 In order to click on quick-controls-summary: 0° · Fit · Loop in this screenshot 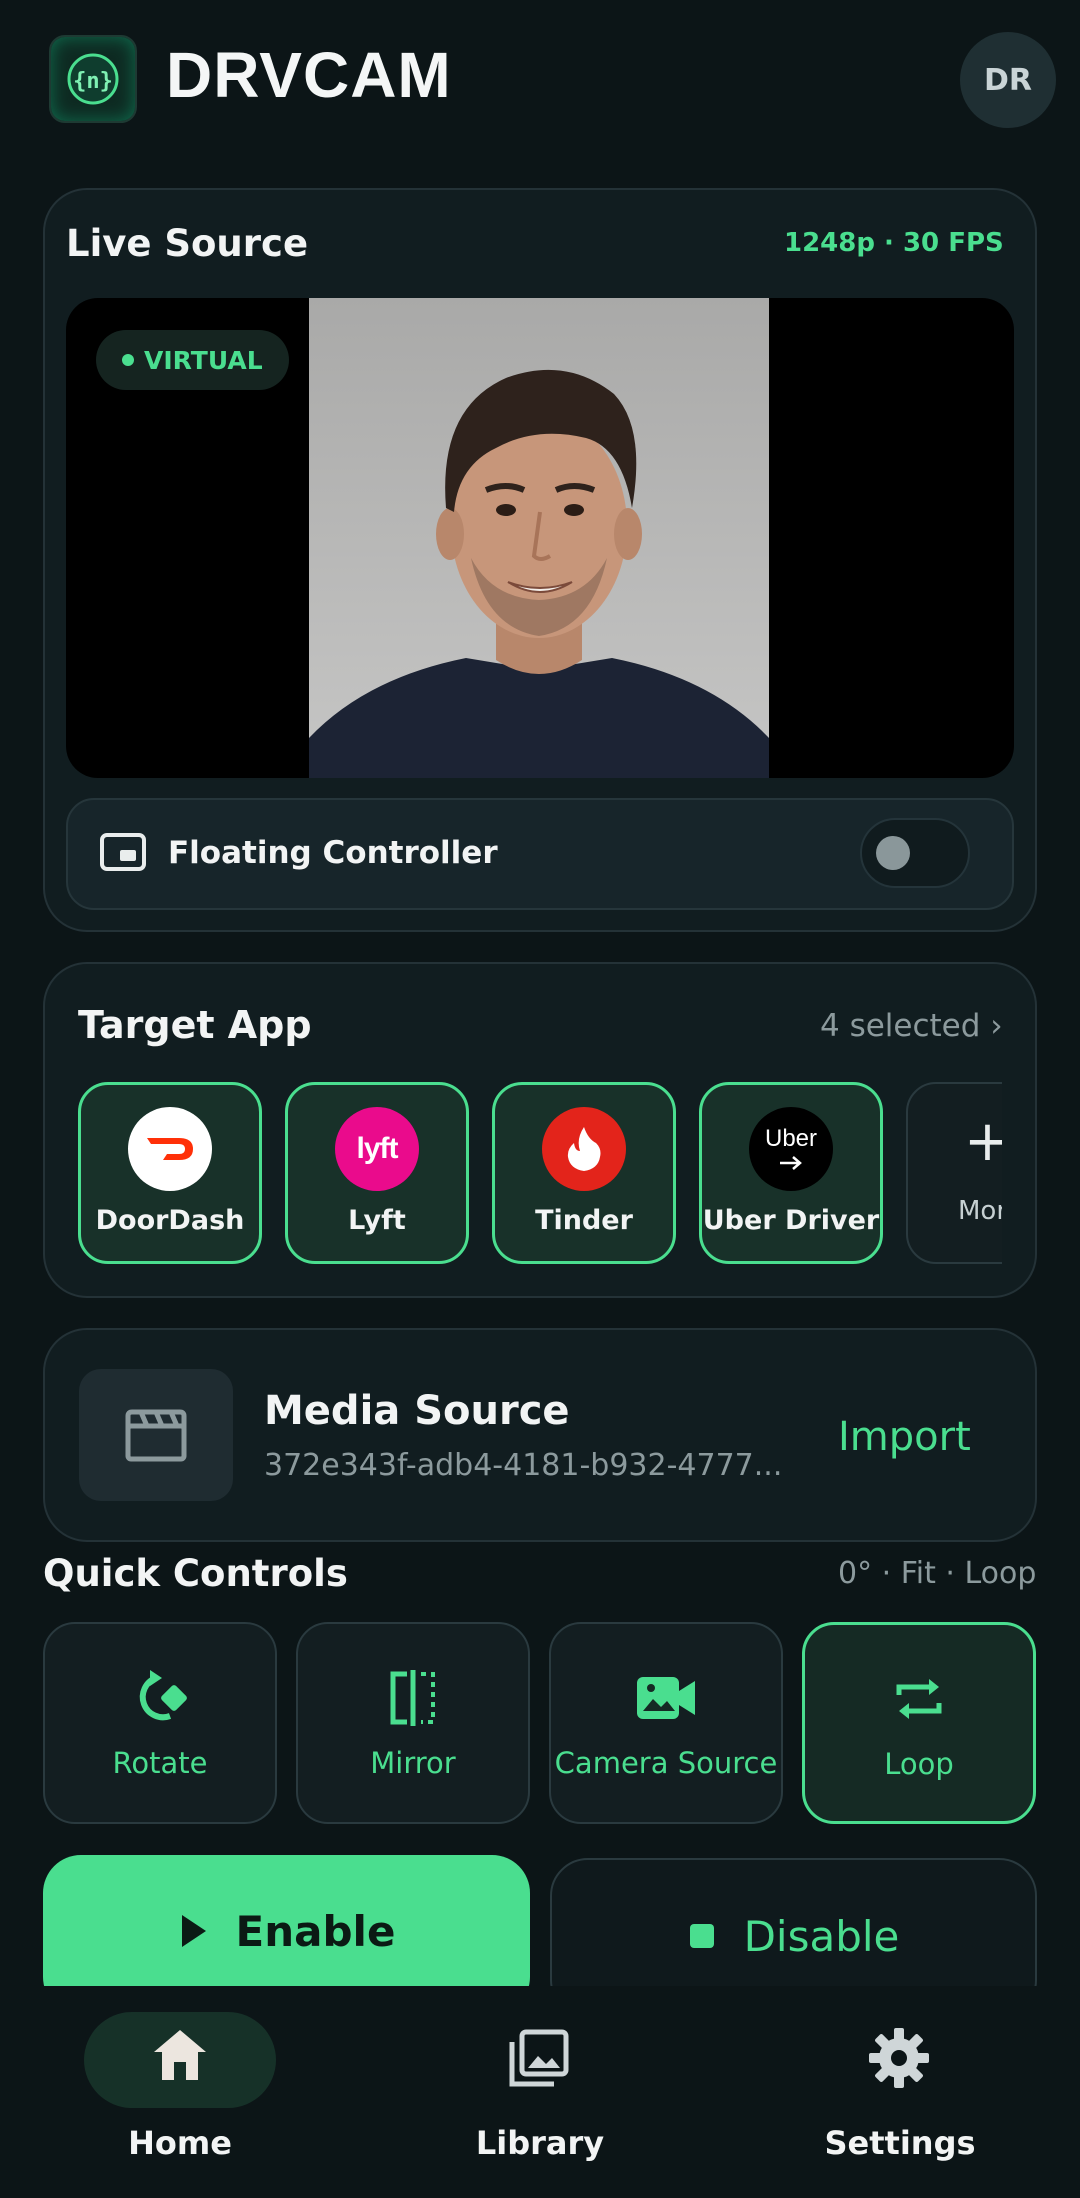, I will do `click(937, 1573)`.